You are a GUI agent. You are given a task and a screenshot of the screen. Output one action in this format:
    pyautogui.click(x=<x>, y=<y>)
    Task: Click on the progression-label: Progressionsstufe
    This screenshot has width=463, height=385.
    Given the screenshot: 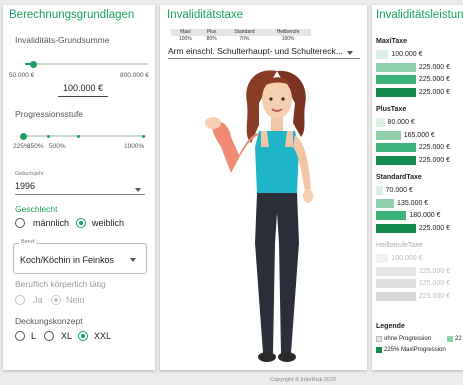 What is the action you would take?
    pyautogui.click(x=49, y=114)
    